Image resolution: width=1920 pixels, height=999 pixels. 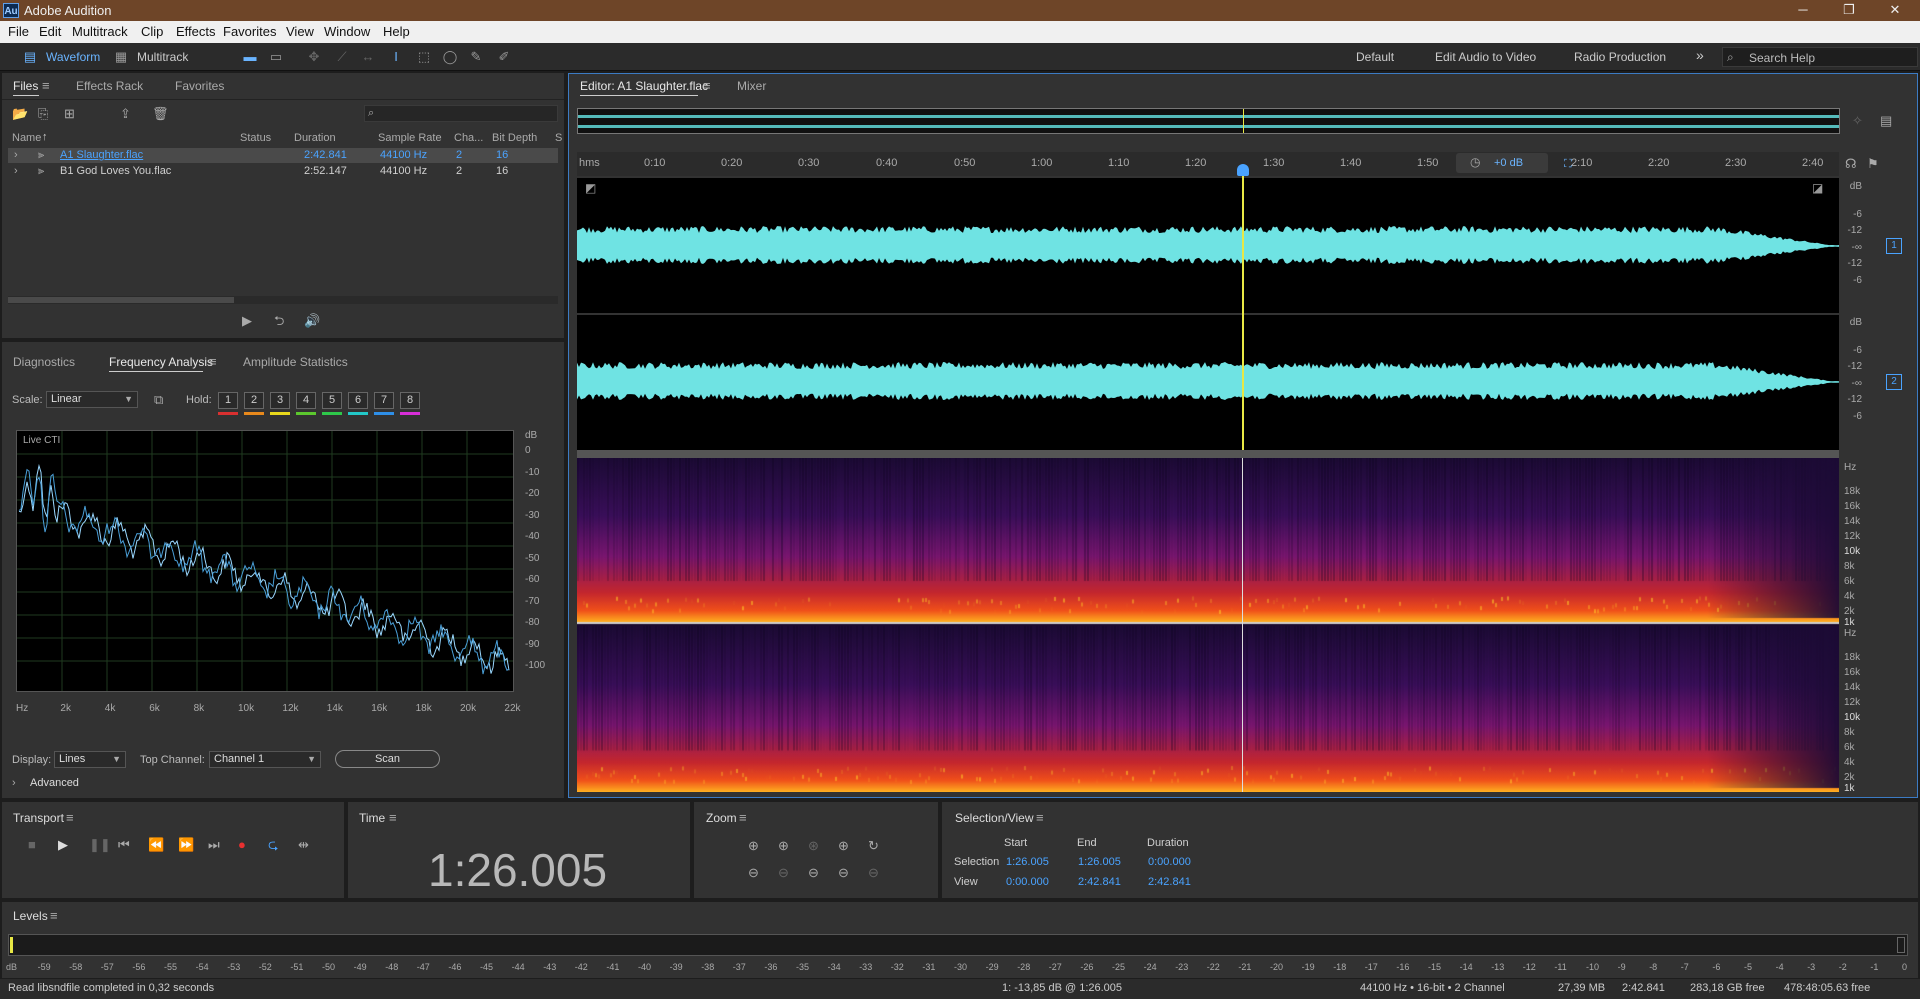 What do you see at coordinates (387, 759) in the screenshot?
I see `scan-button: Scan` at bounding box center [387, 759].